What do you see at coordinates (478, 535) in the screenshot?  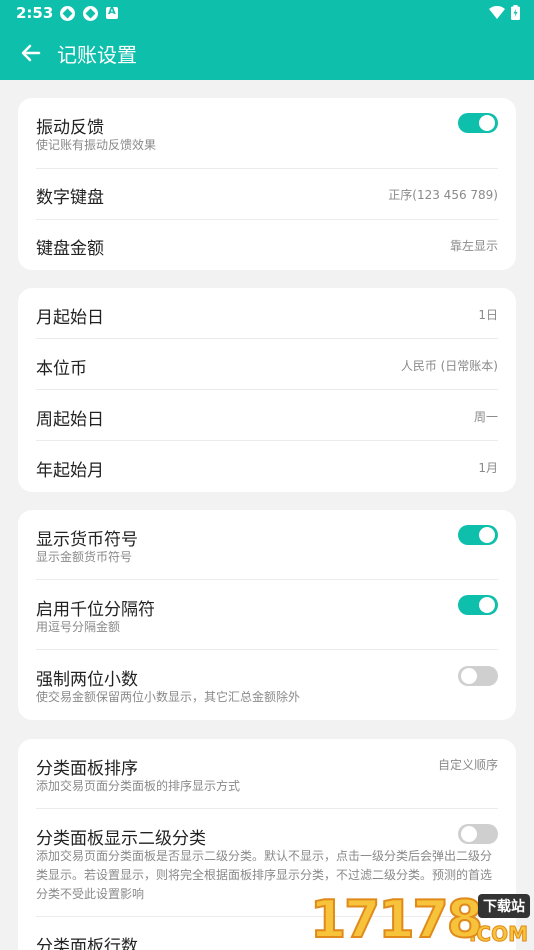 I see `currency-symbol-toggle` at bounding box center [478, 535].